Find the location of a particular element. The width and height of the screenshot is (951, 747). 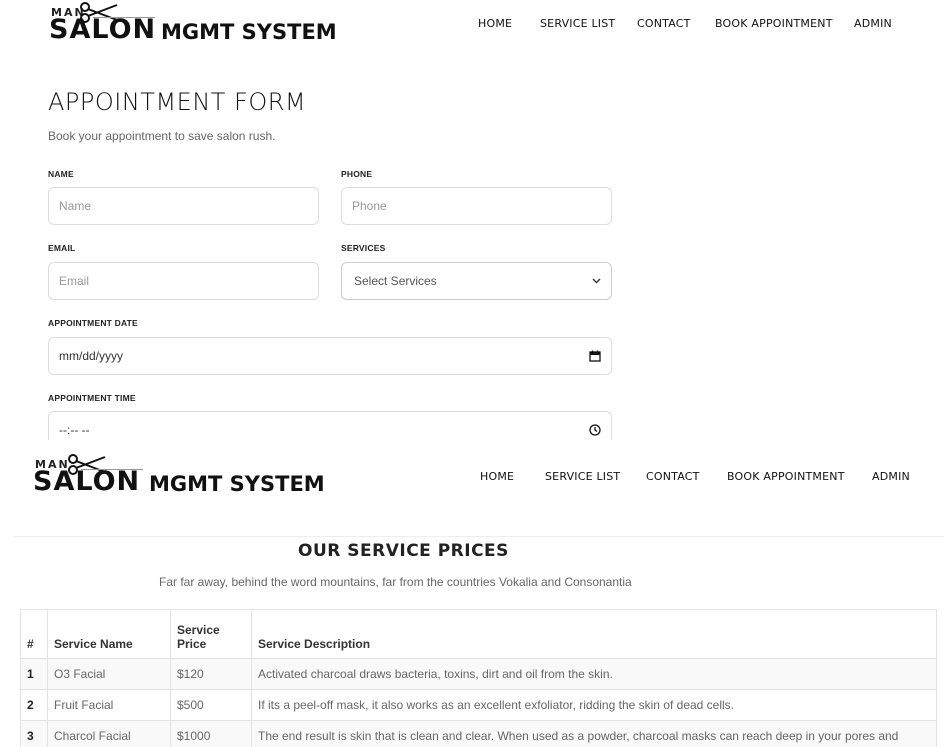

row-service-price: $500 is located at coordinates (211, 705).